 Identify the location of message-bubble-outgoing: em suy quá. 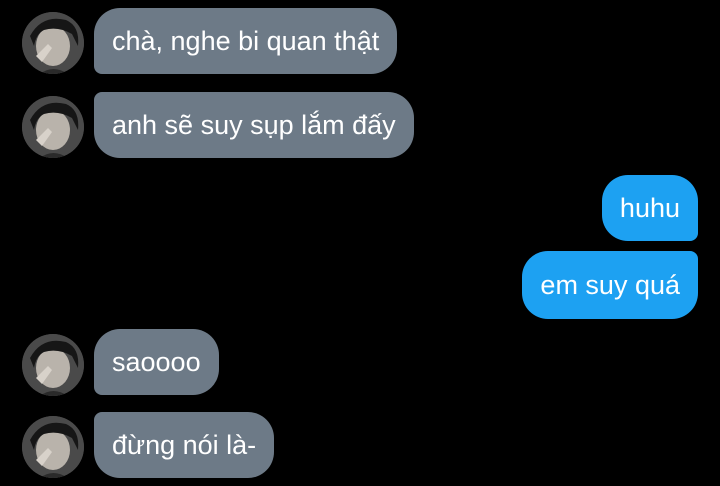
(610, 285).